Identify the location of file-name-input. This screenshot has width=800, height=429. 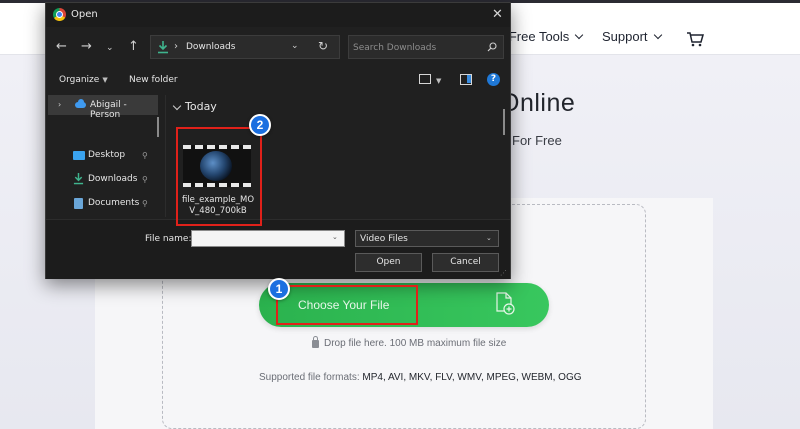
(260, 238).